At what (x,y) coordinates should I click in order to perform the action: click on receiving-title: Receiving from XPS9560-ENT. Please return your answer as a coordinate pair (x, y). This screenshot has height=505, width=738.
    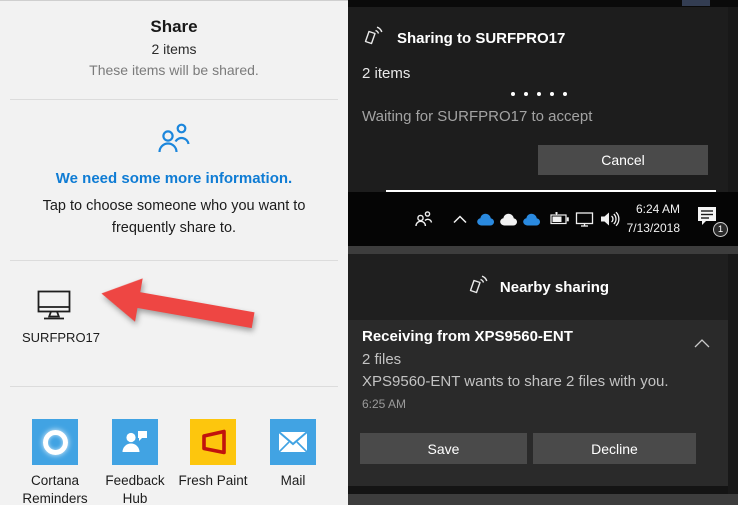
    Looking at the image, I should click on (467, 336).